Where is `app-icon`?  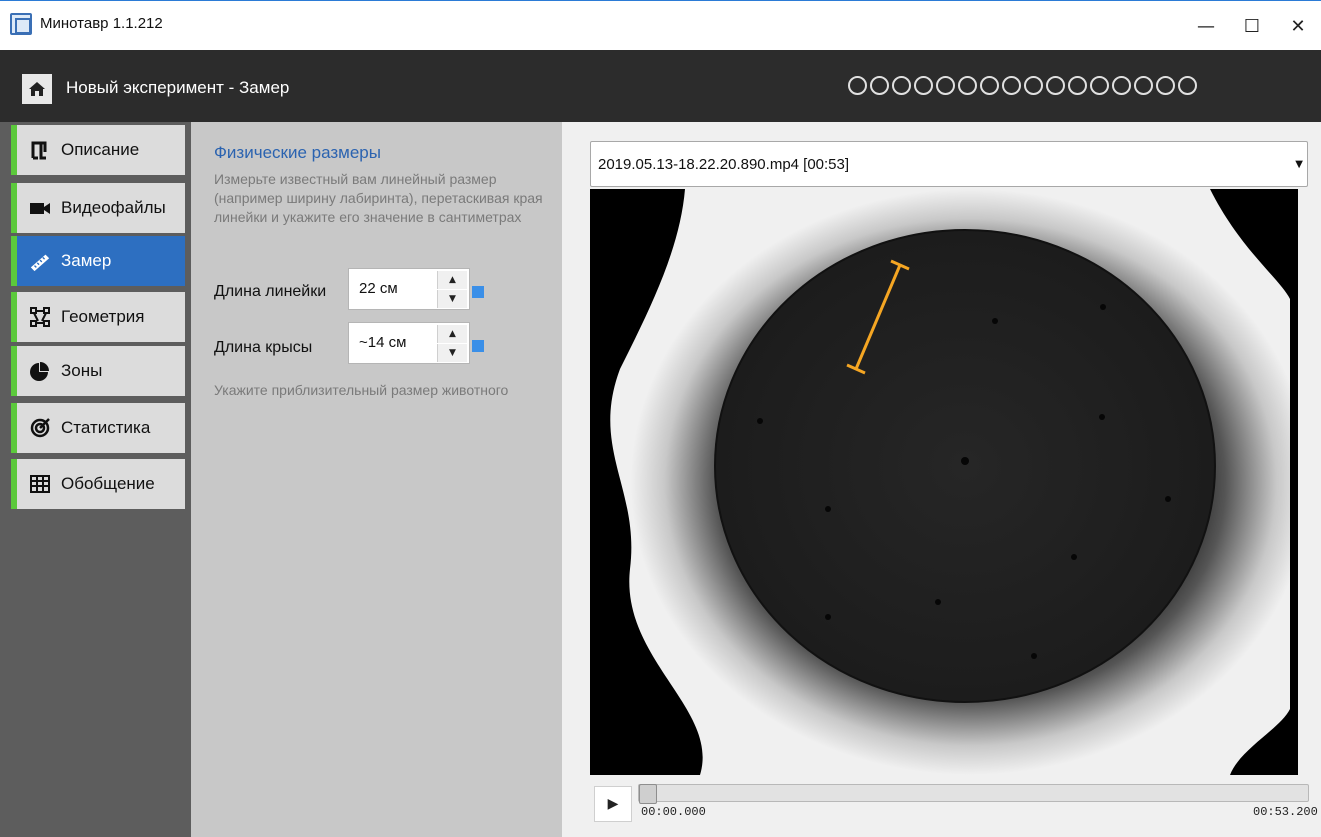 app-icon is located at coordinates (21, 24).